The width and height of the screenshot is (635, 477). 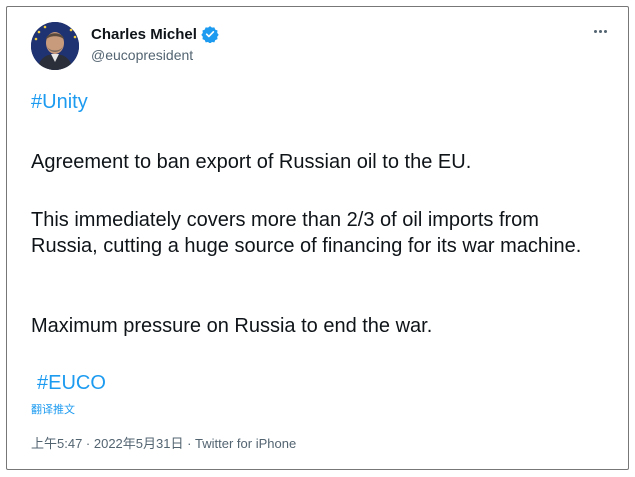 What do you see at coordinates (113, 443) in the screenshot?
I see `tweet-timestamp: 上午5:47 · 2022年5月31日 ·` at bounding box center [113, 443].